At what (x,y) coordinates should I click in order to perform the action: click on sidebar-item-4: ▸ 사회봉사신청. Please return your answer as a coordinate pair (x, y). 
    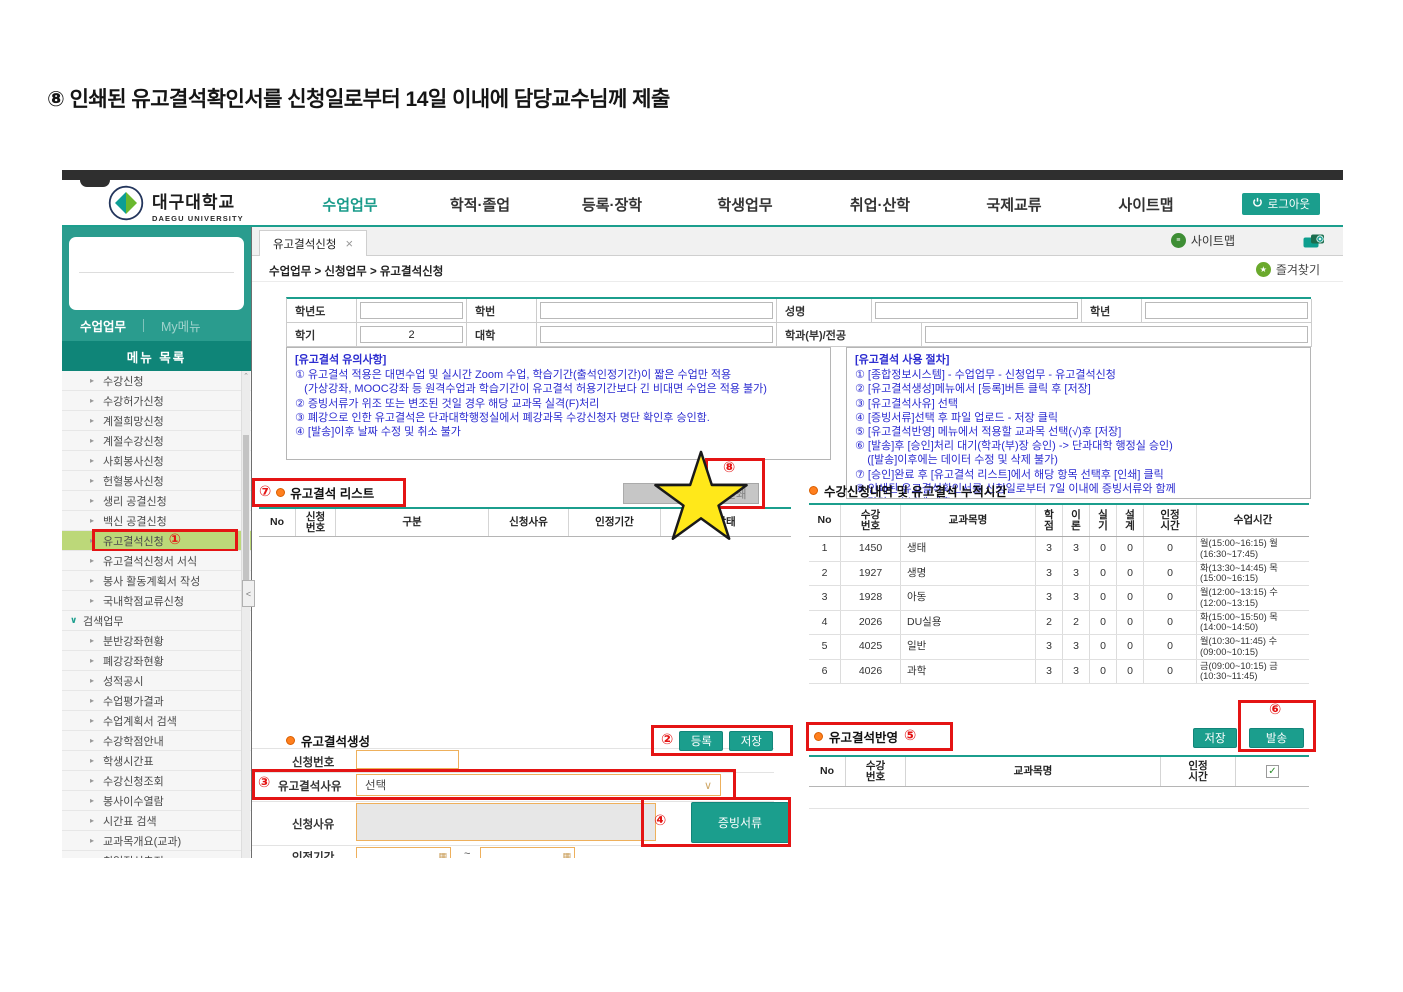
    Looking at the image, I should click on (156, 461).